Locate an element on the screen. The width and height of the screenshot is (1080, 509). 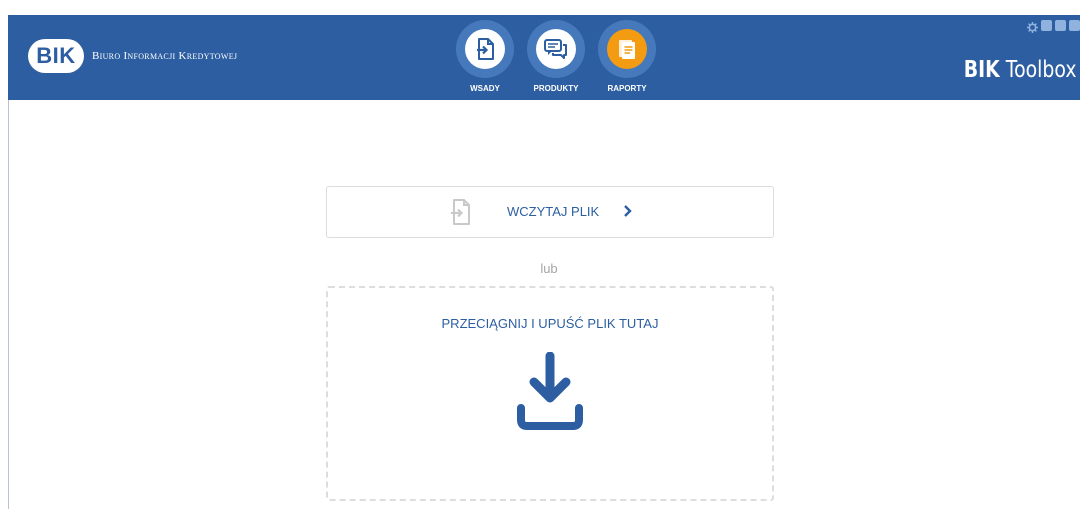
minimize-icon is located at coordinates (1046, 25).